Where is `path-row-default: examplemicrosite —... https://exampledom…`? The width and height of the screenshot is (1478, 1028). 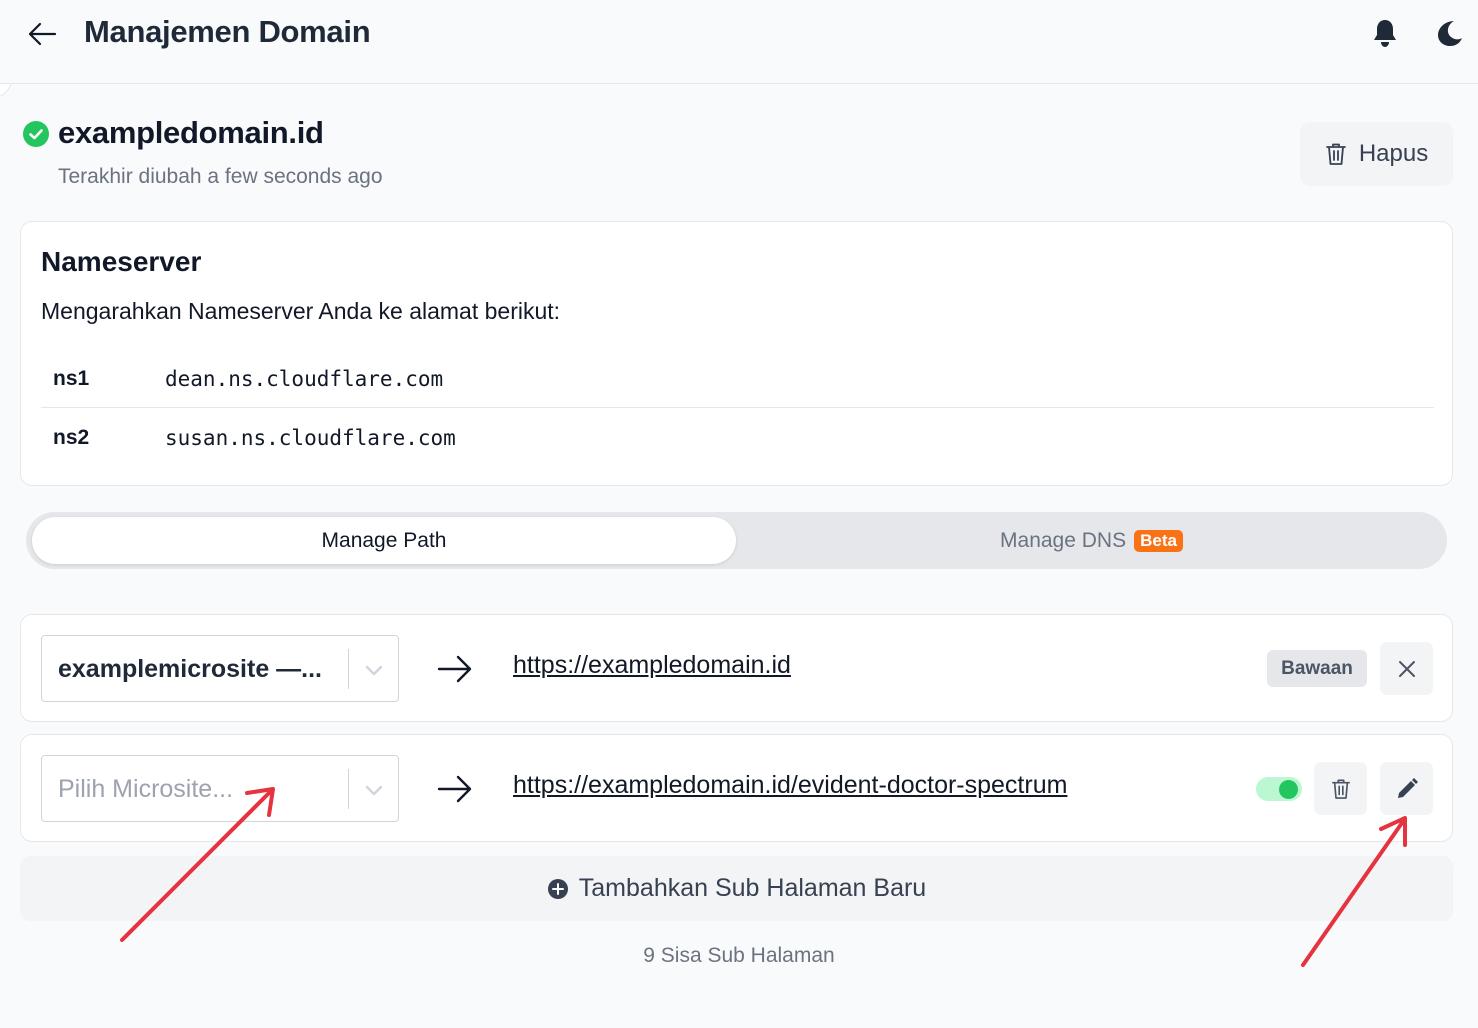
path-row-default: examplemicrosite —... https://exampledom… is located at coordinates (736, 668).